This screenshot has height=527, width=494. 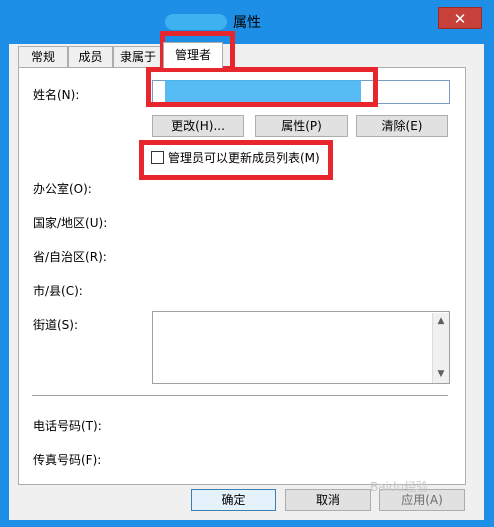 What do you see at coordinates (67, 460) in the screenshot?
I see `fax-label: 传真号码(F):` at bounding box center [67, 460].